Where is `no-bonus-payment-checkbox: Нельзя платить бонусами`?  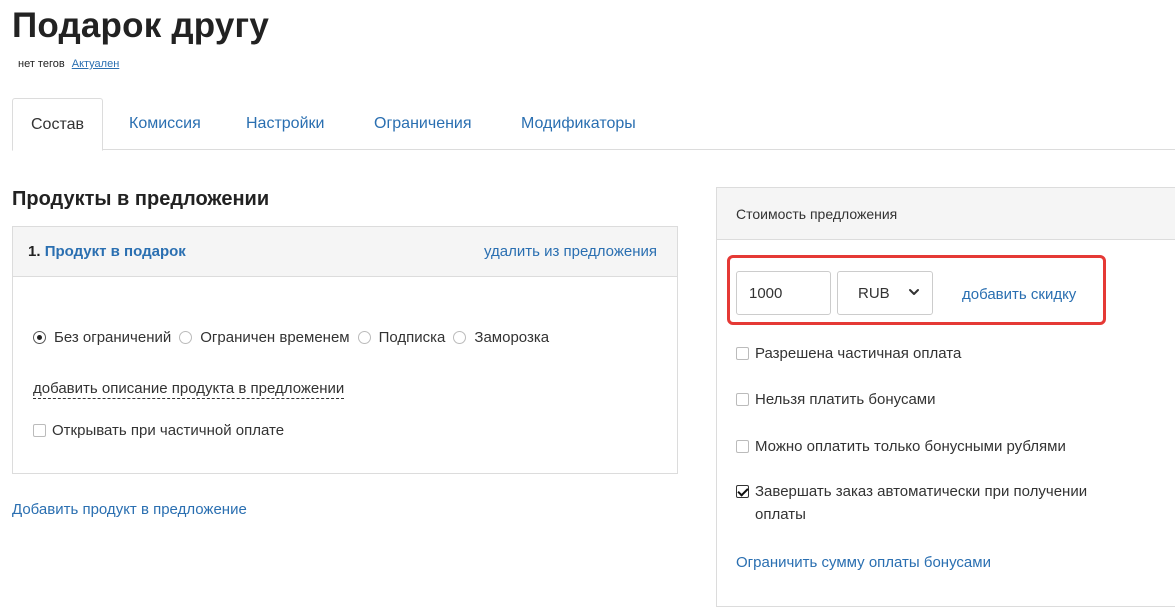
no-bonus-payment-checkbox: Нельзя платить бонусами is located at coordinates (835, 399).